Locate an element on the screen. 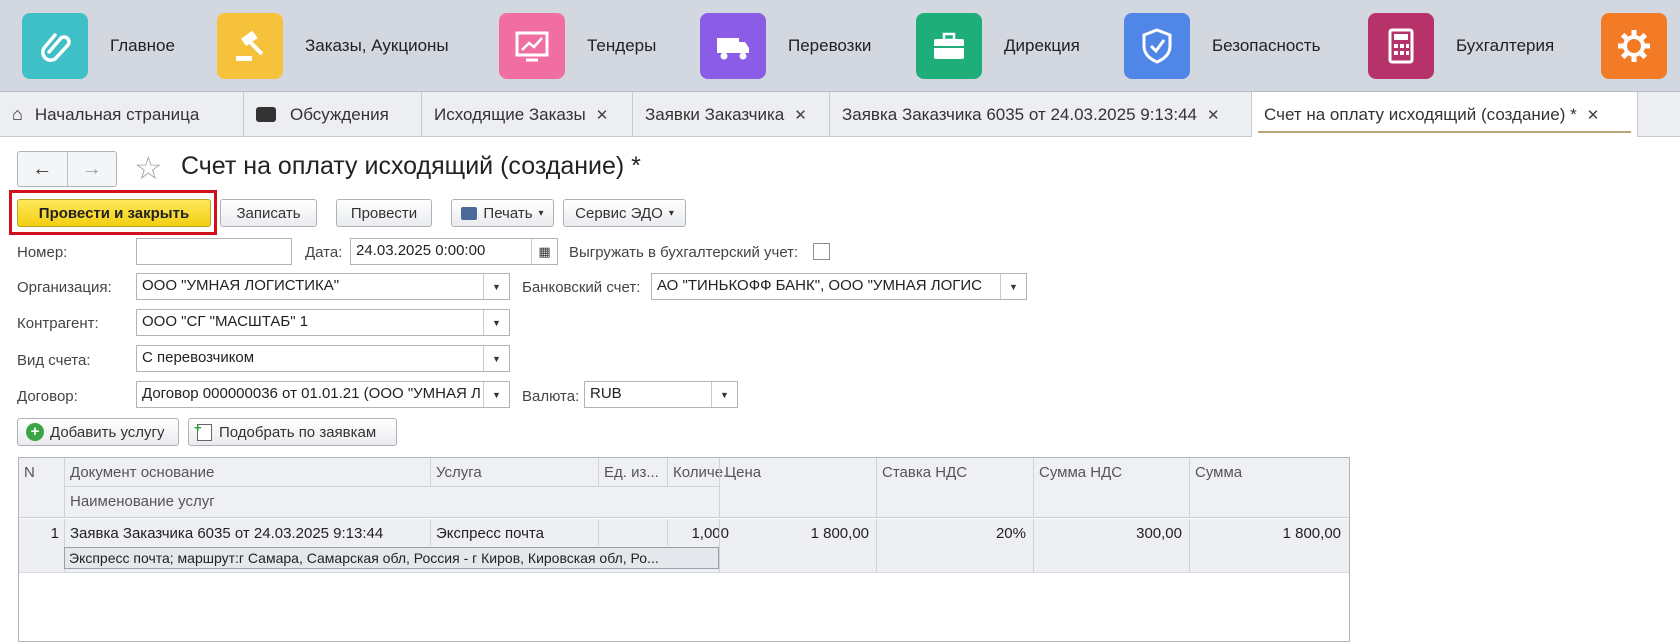 This screenshot has width=1680, height=642. export-checkbox is located at coordinates (821, 251).